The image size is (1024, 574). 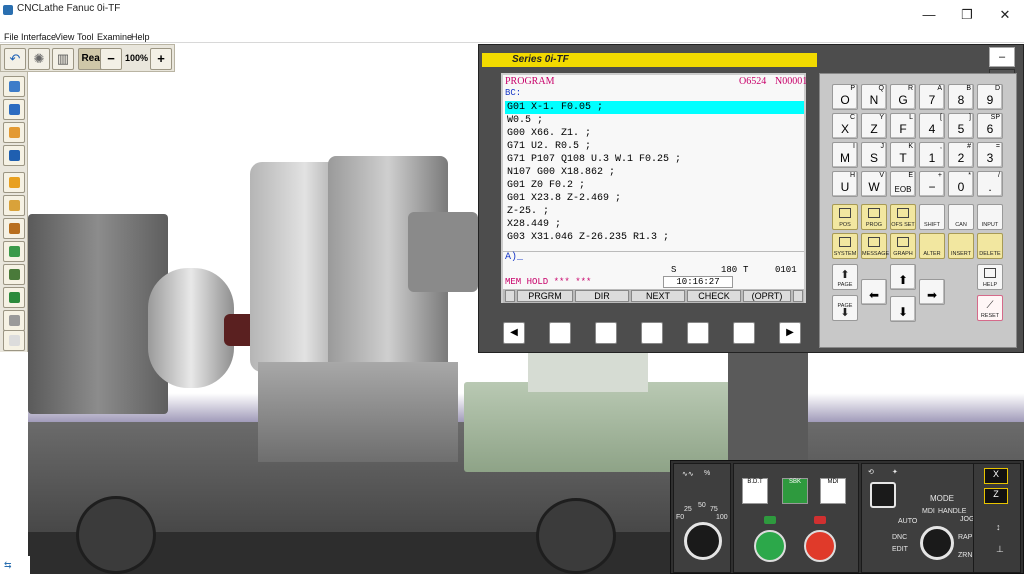 I want to click on key-pos: POS, so click(x=845, y=217).